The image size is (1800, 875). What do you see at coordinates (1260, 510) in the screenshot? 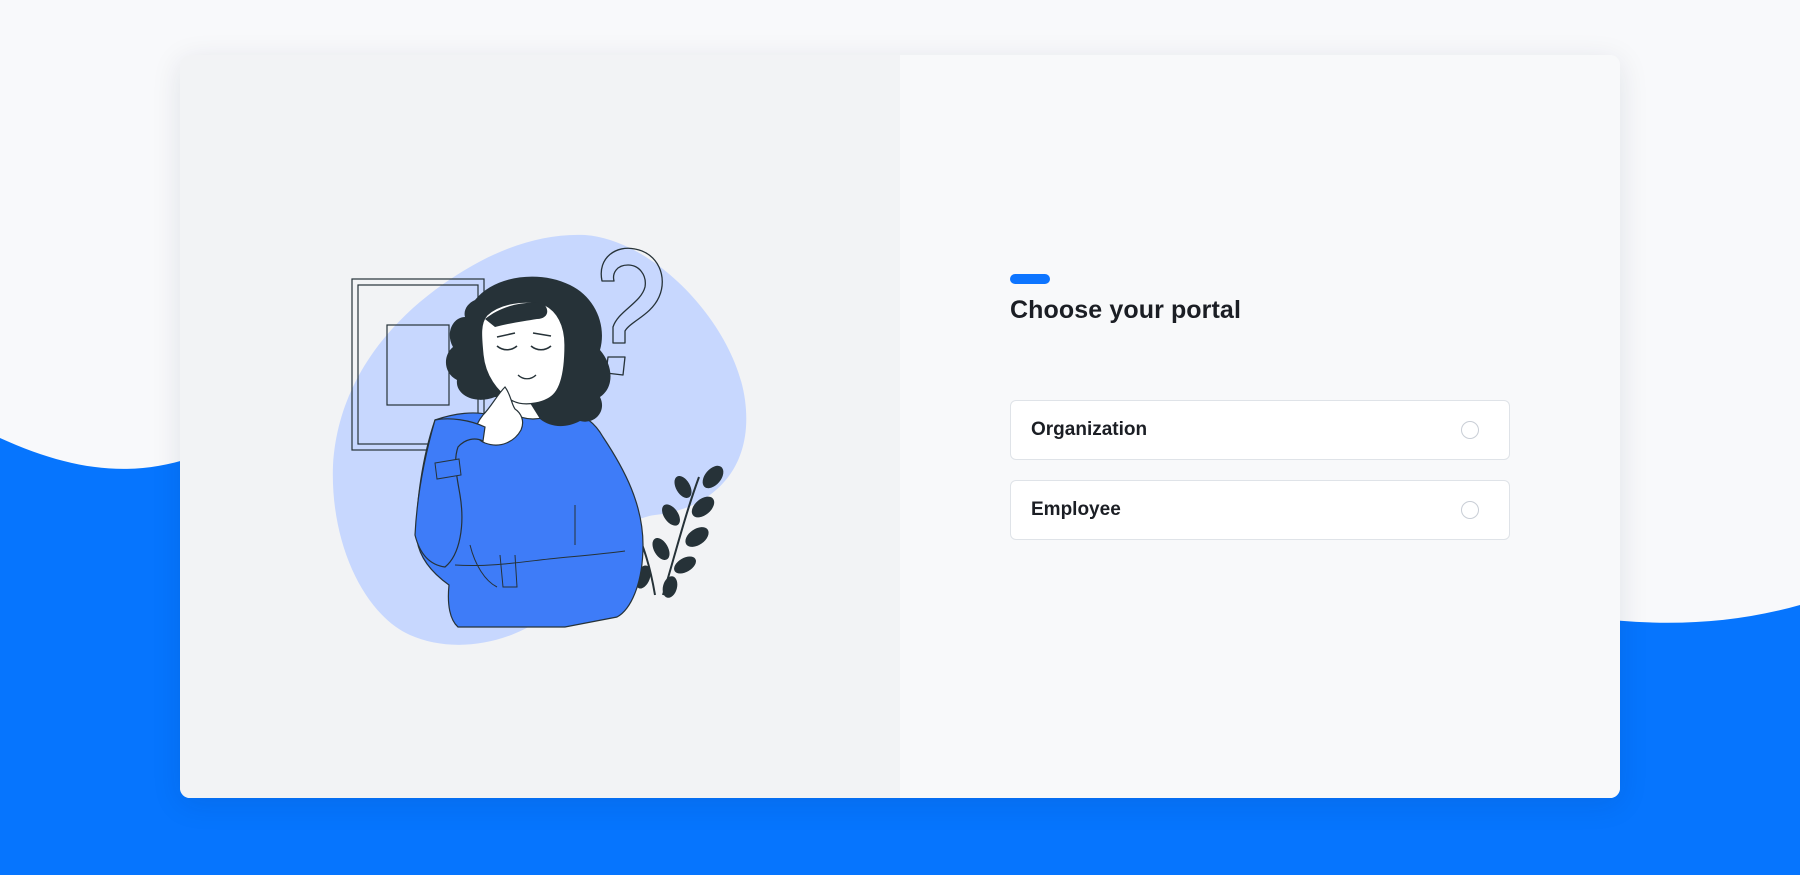
I see `portal-option-employee: Employee` at bounding box center [1260, 510].